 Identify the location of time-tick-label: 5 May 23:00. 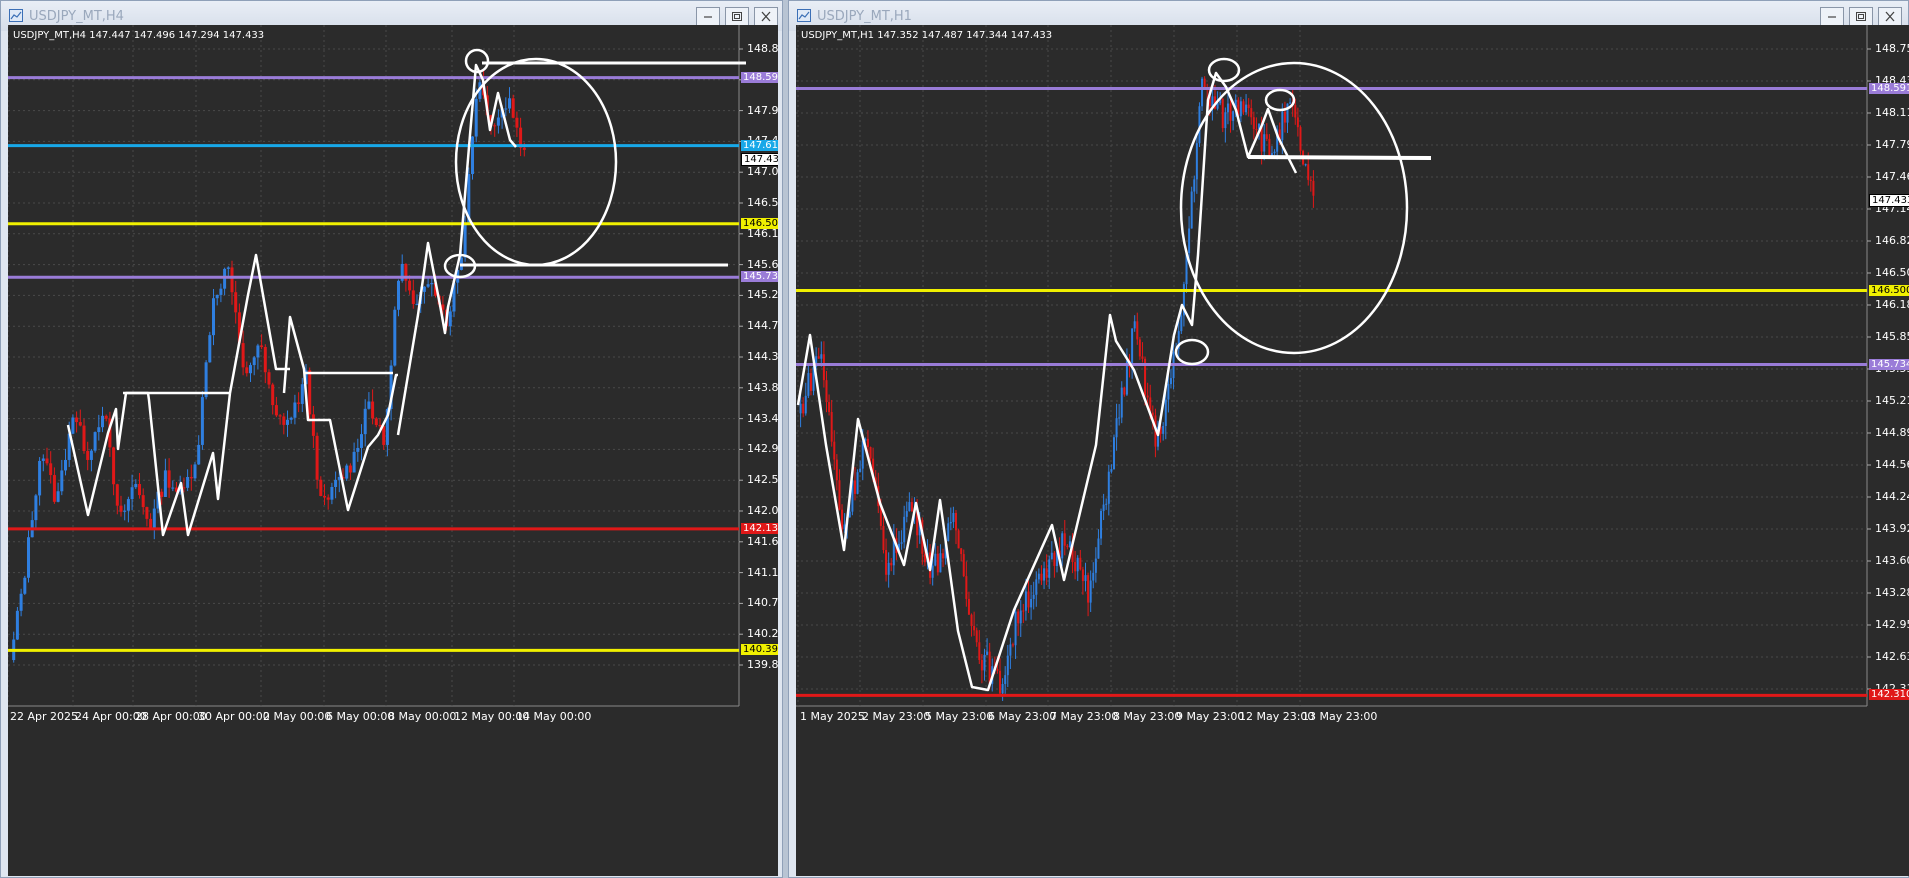
(959, 716).